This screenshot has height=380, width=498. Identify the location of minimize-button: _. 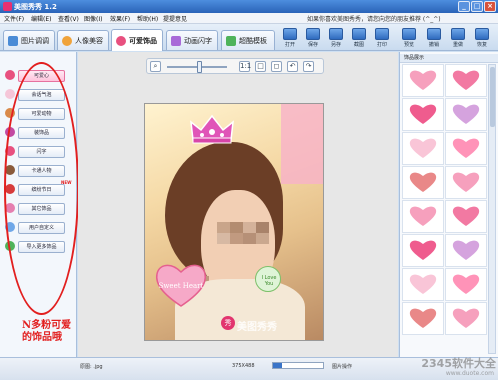
(464, 6).